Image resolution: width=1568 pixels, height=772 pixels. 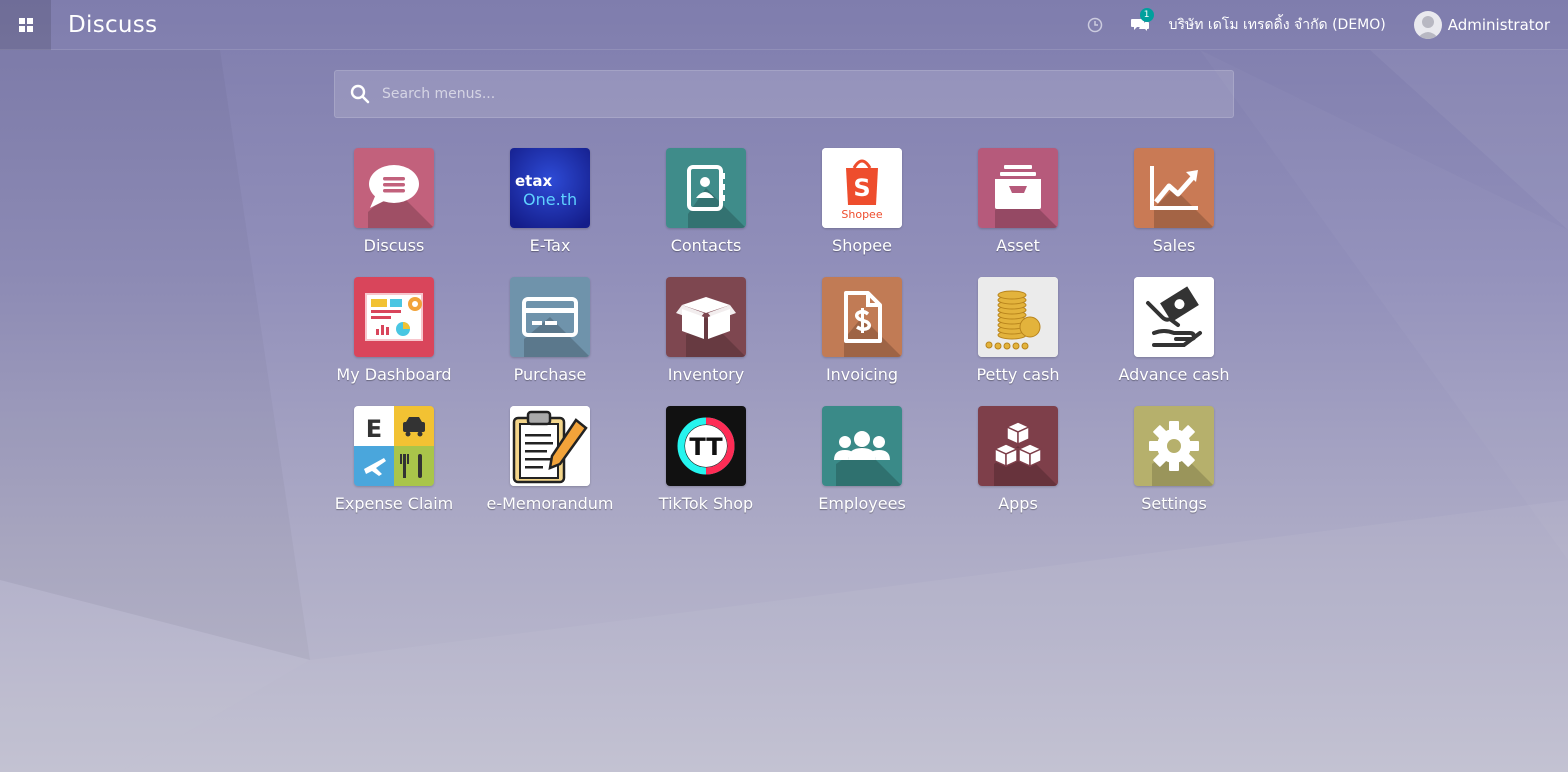 I want to click on app-e-tax: etax One.th E-Tax, so click(x=550, y=201).